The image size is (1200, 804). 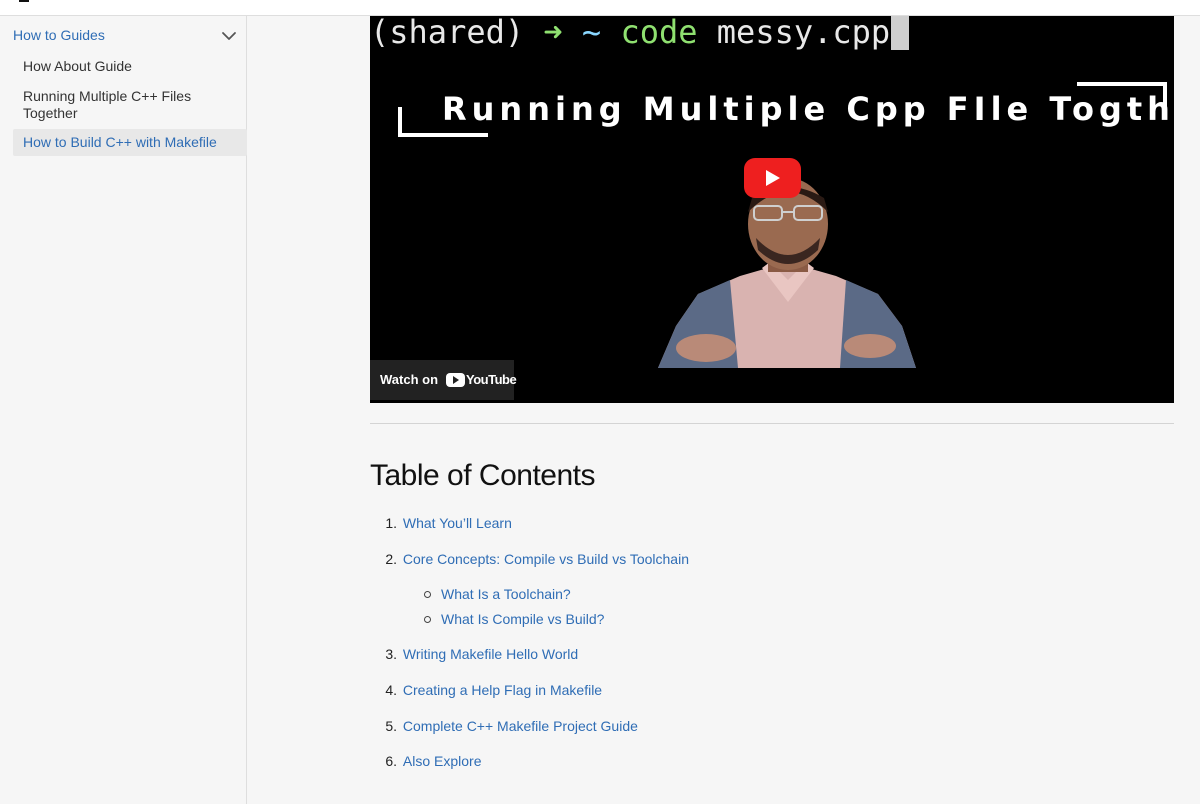 What do you see at coordinates (391, 654) in the screenshot?
I see `toc-item-number: 3.` at bounding box center [391, 654].